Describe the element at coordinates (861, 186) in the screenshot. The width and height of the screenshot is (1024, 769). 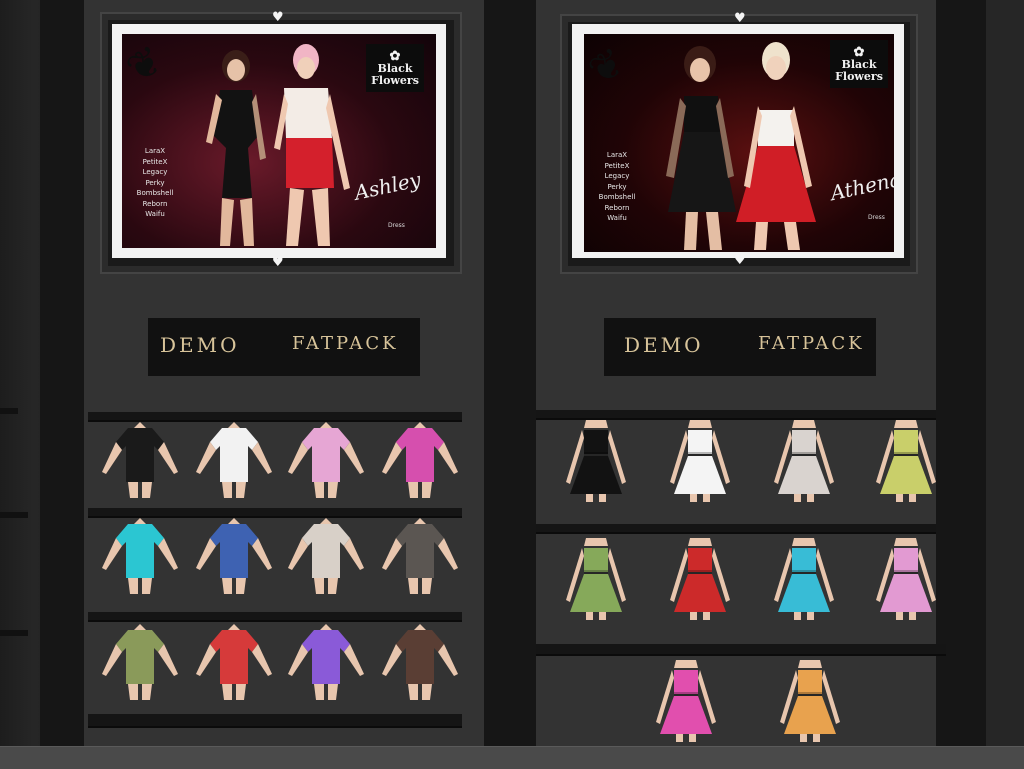
I see `product-title-script: Athena` at that location.